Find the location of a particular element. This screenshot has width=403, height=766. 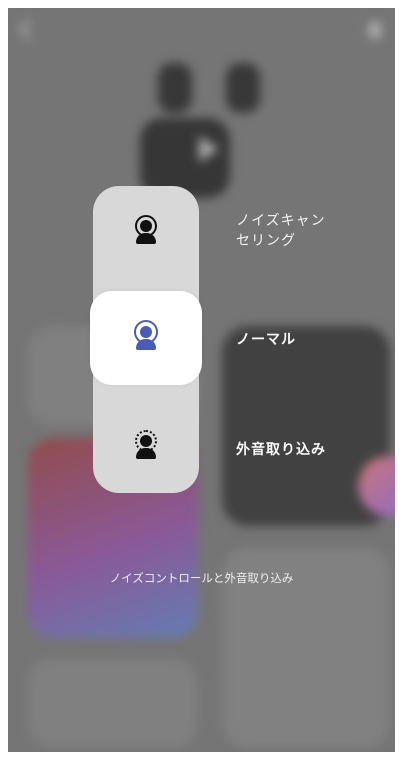

ambient-person-icon is located at coordinates (146, 444).